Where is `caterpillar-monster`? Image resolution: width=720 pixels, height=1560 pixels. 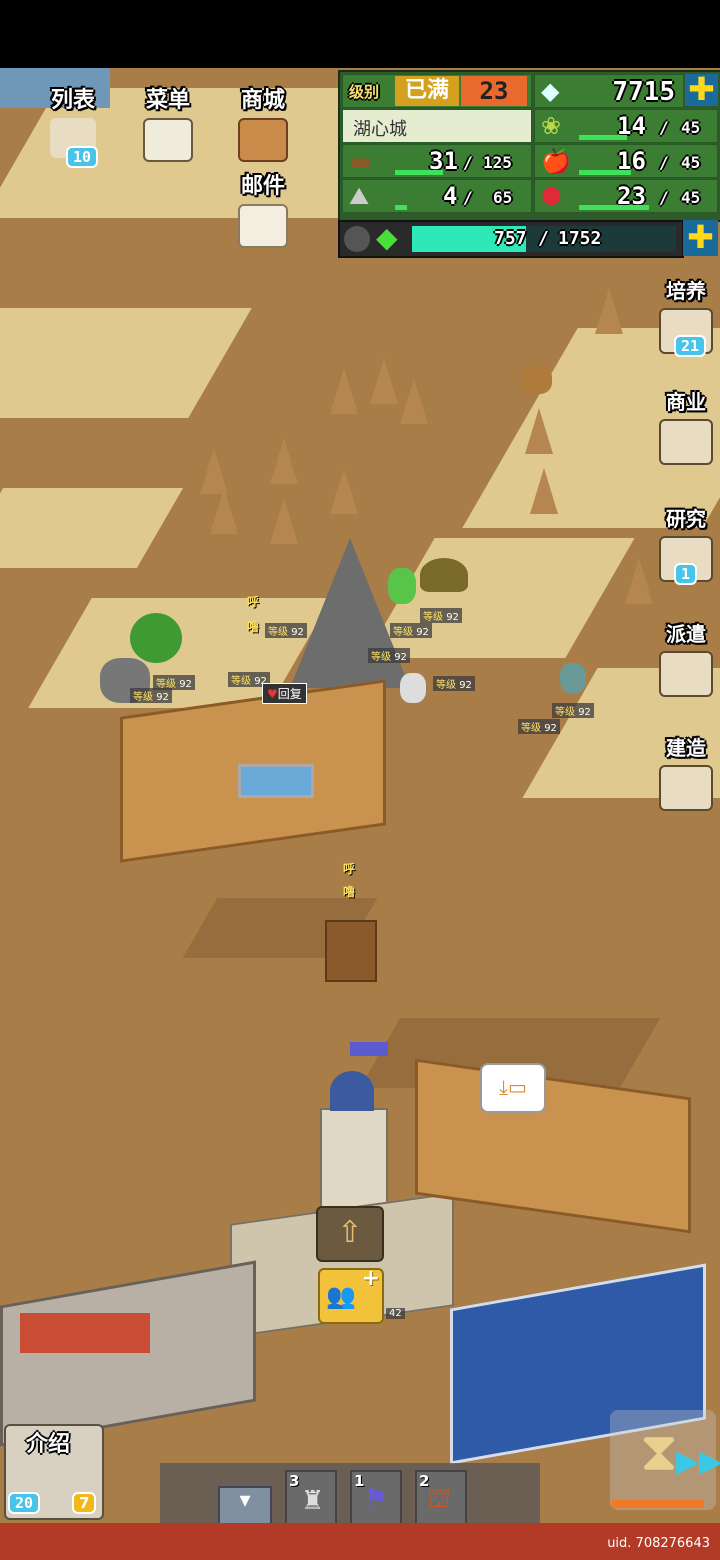 caterpillar-monster is located at coordinates (402, 586).